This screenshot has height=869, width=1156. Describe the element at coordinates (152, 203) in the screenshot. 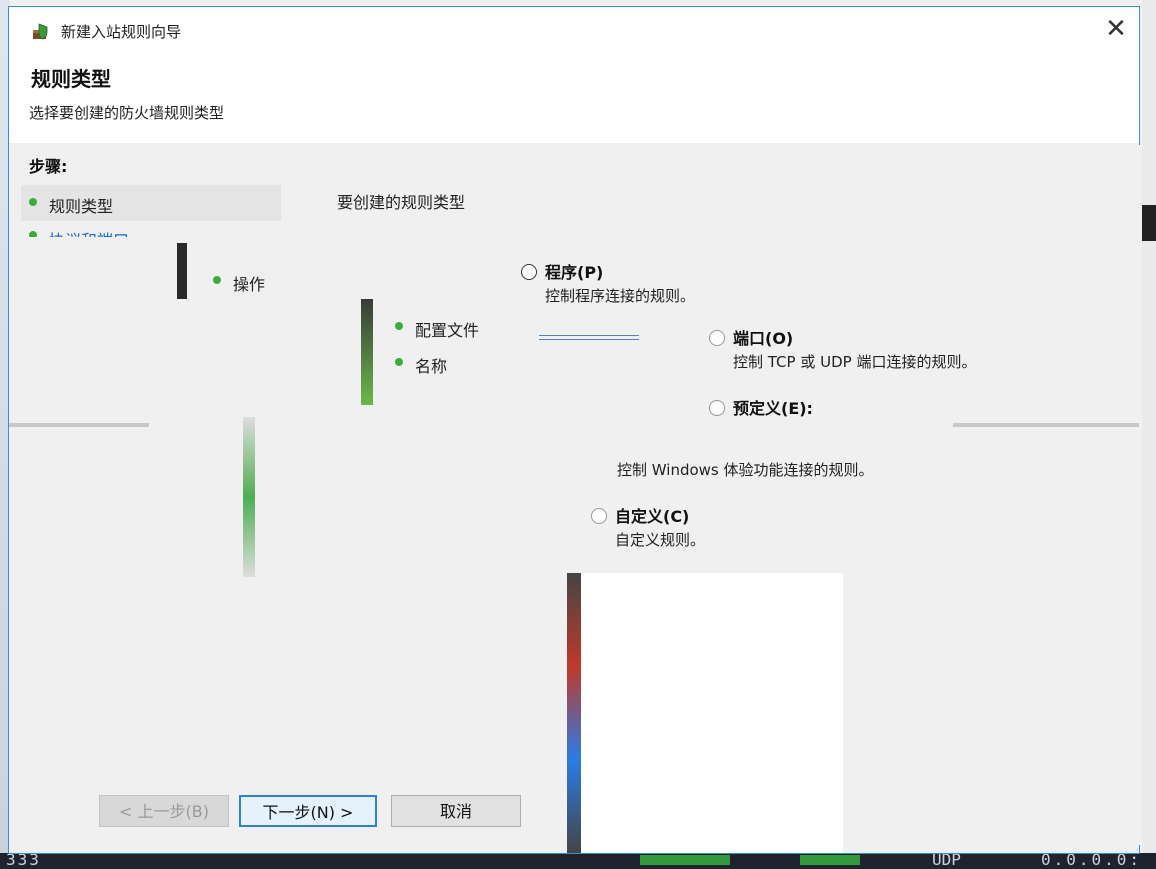

I see `step-rule-type: 规则类型` at that location.